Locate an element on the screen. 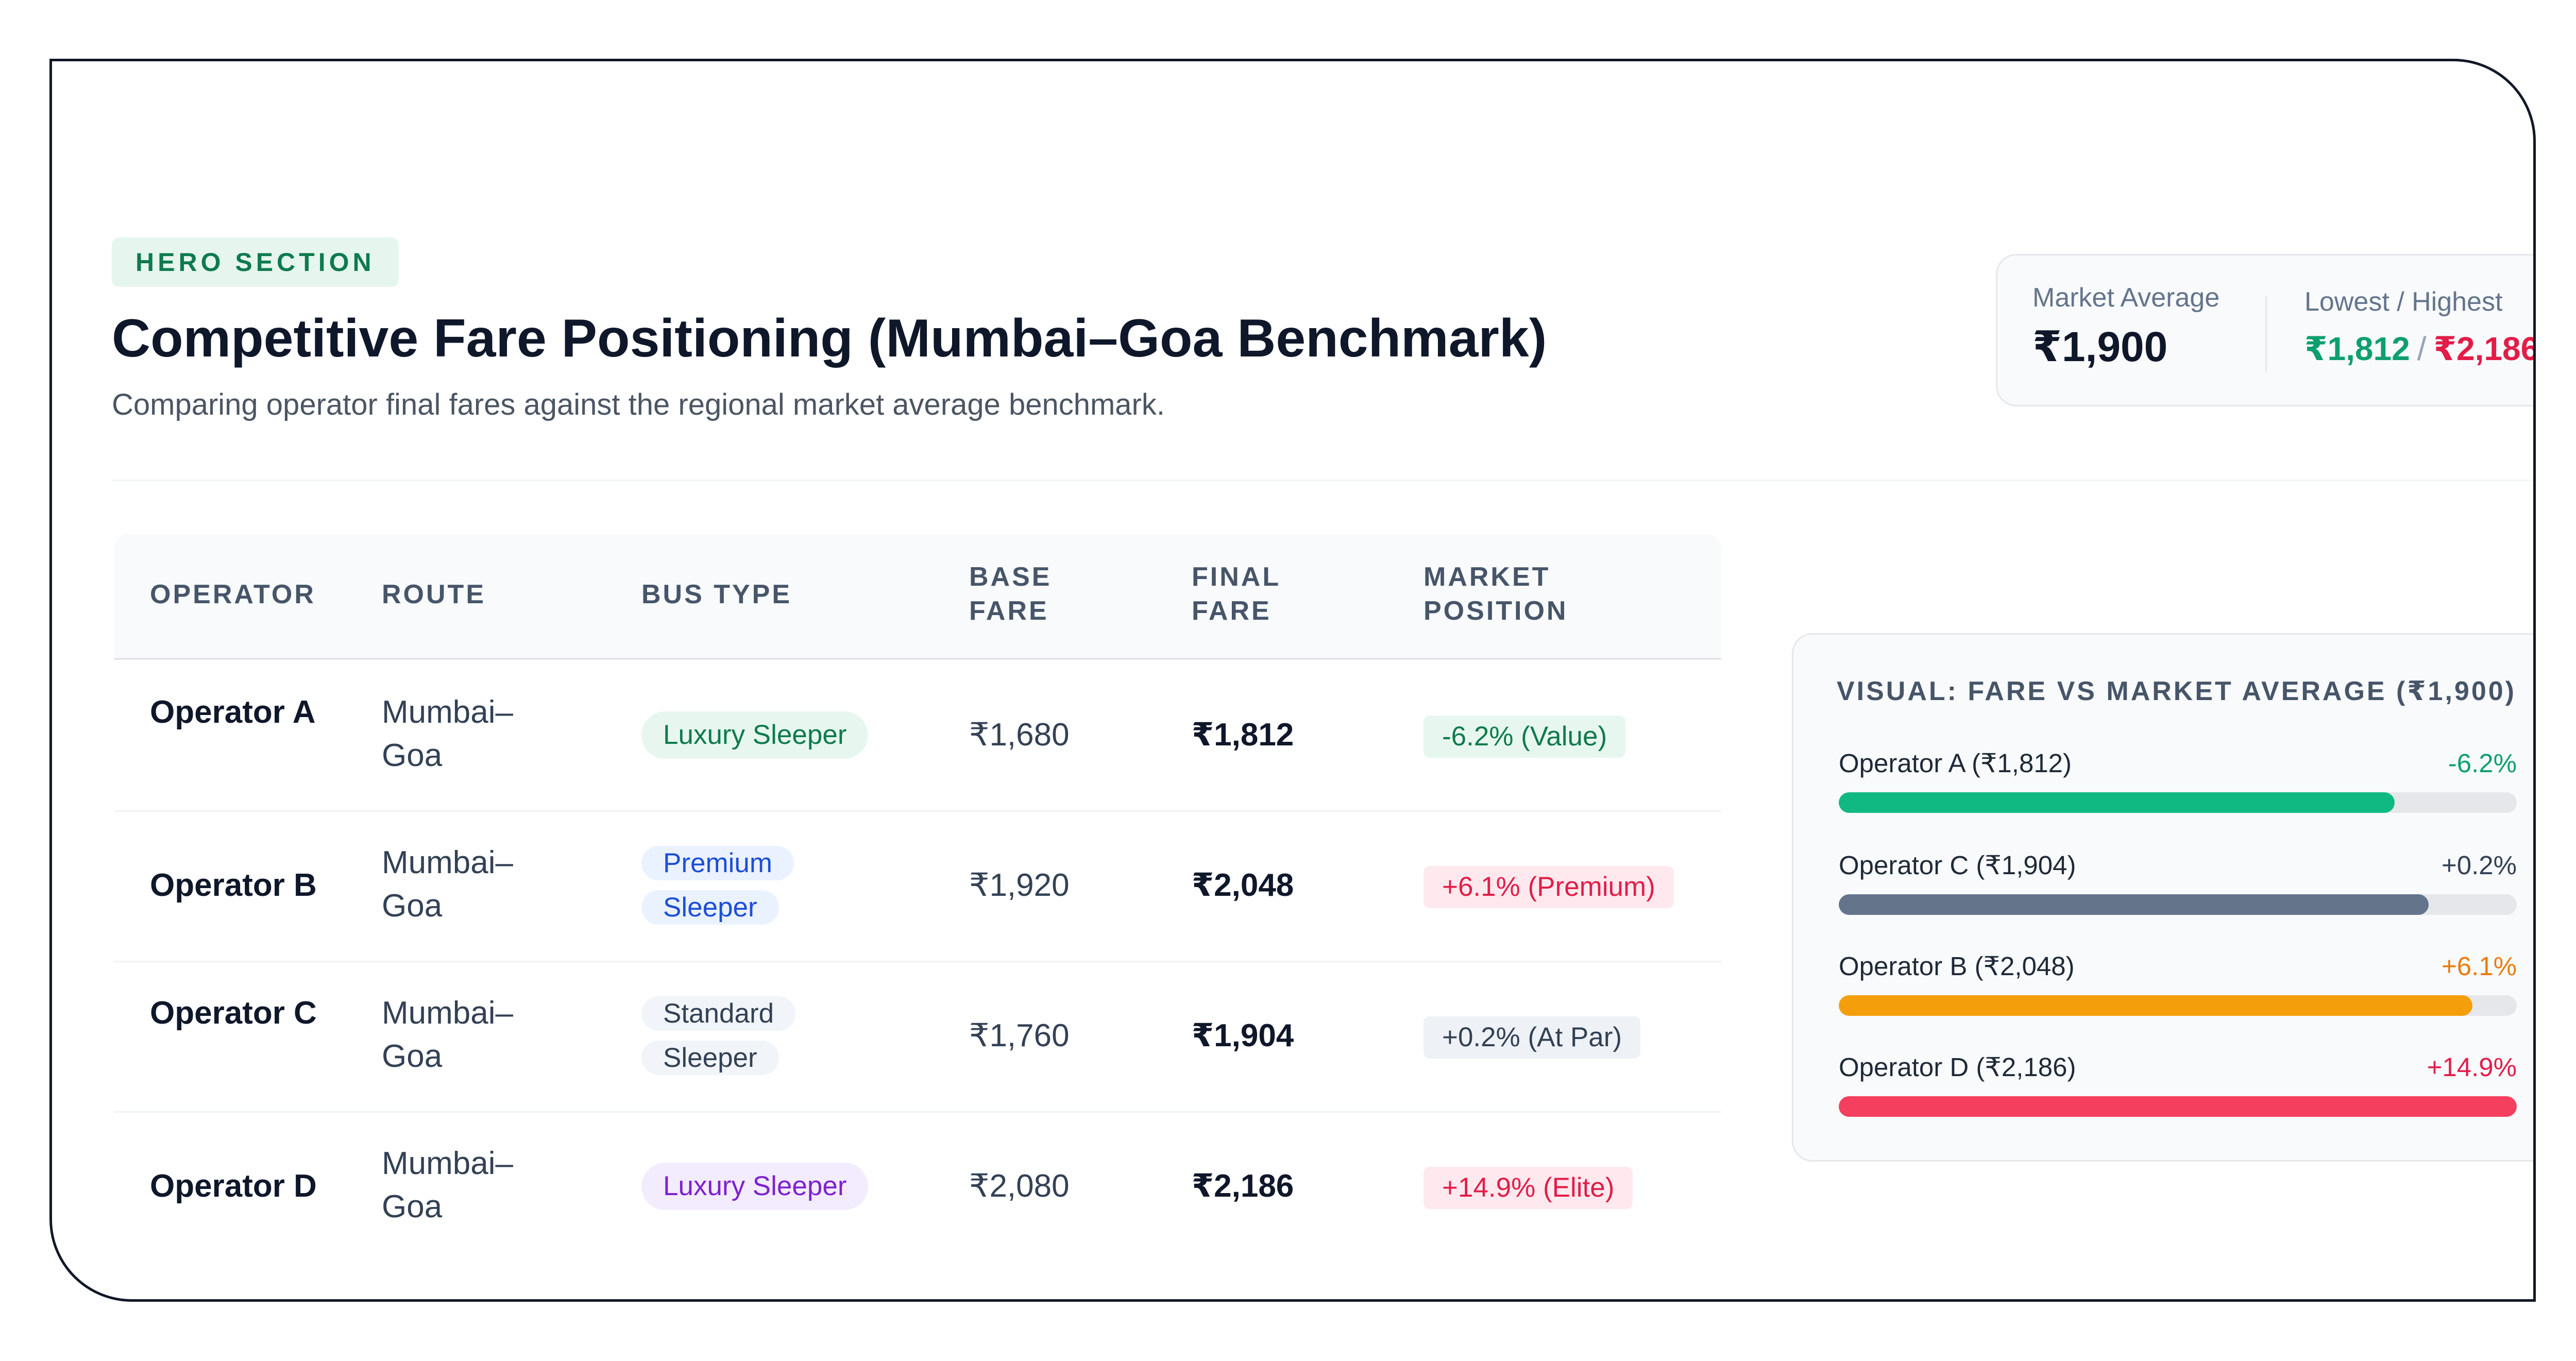 The height and width of the screenshot is (1361, 2576). header-final-line1: FINAL is located at coordinates (1236, 577).